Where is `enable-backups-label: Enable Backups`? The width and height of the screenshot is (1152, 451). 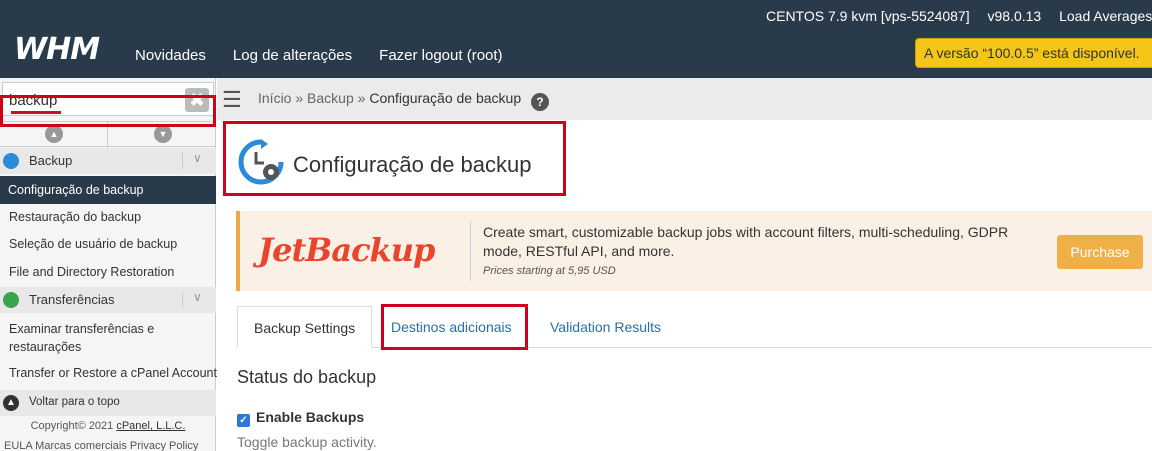
enable-backups-label: Enable Backups is located at coordinates (310, 417).